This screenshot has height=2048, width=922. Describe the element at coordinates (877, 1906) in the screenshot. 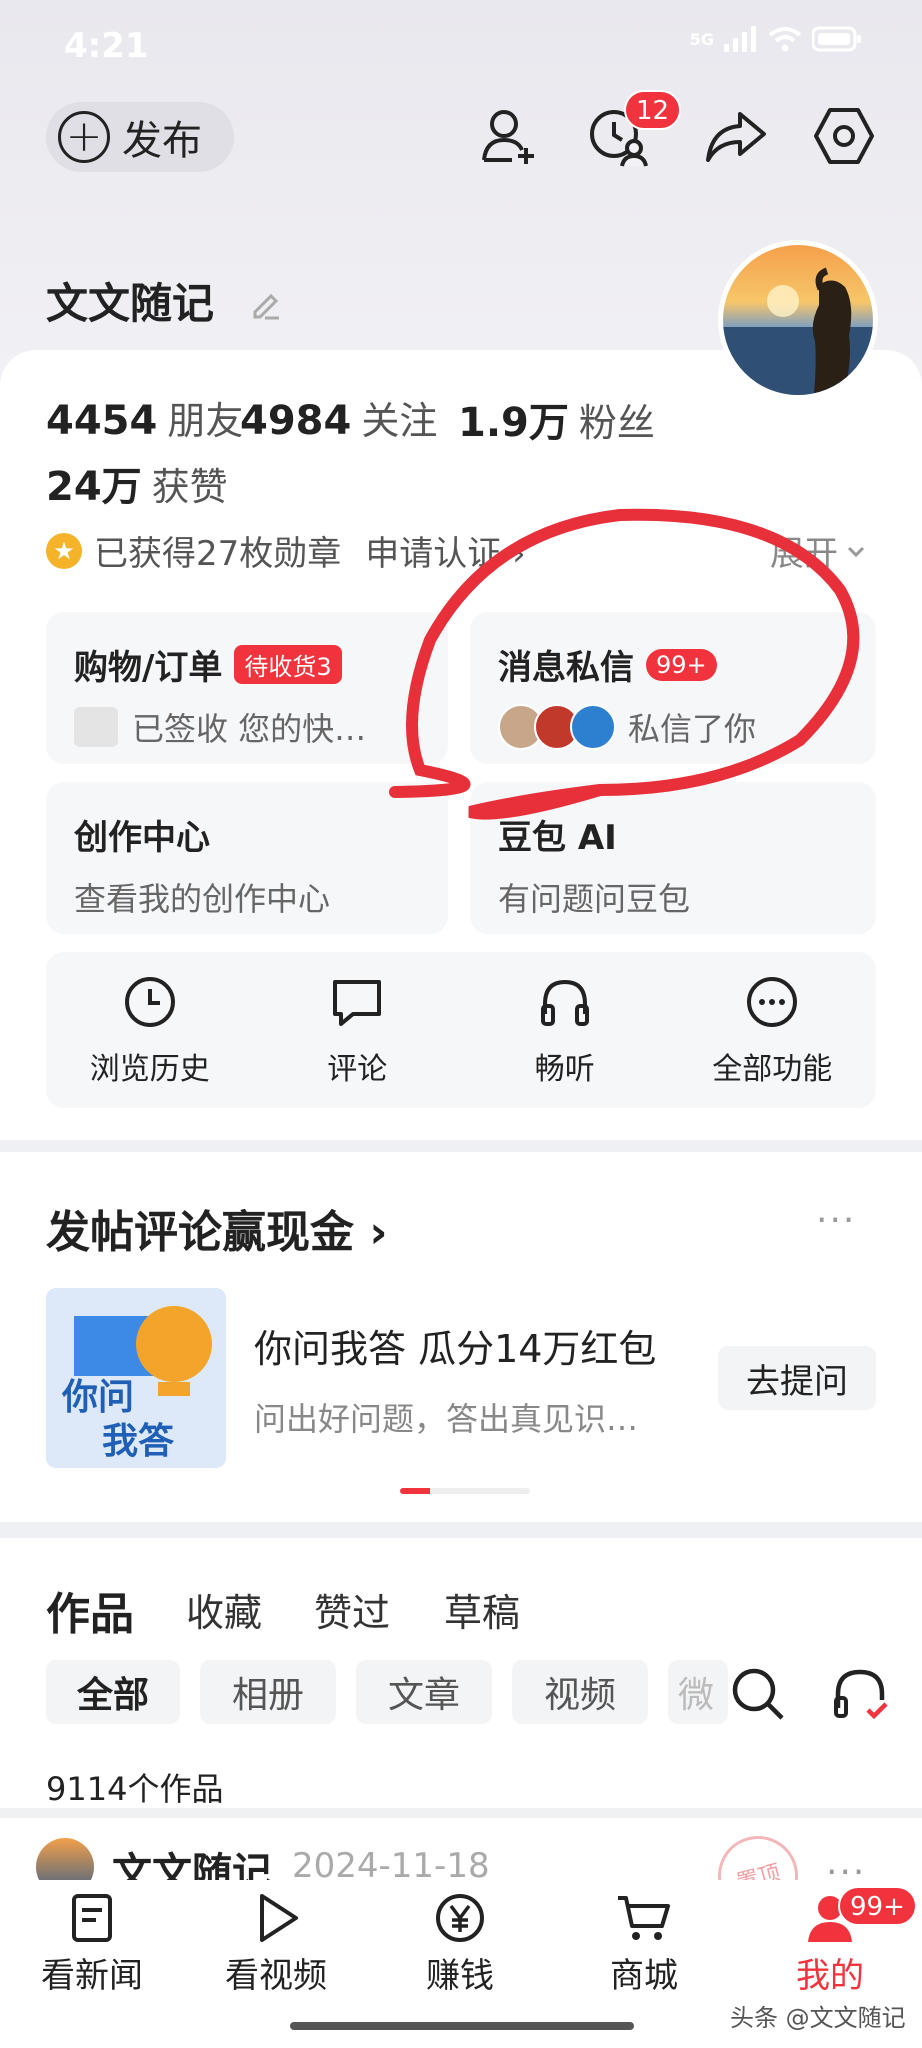

I see `tab-me-badge: 99+` at that location.